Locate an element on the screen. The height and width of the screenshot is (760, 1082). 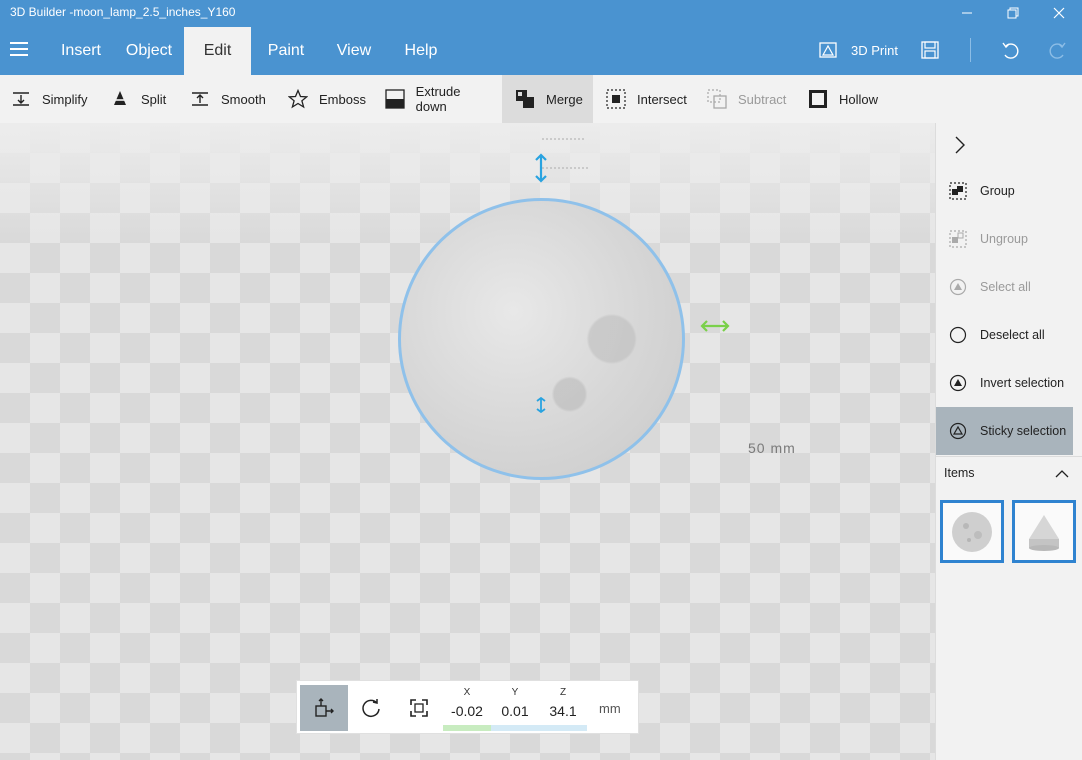
simplify-icon is located at coordinates (21, 99).